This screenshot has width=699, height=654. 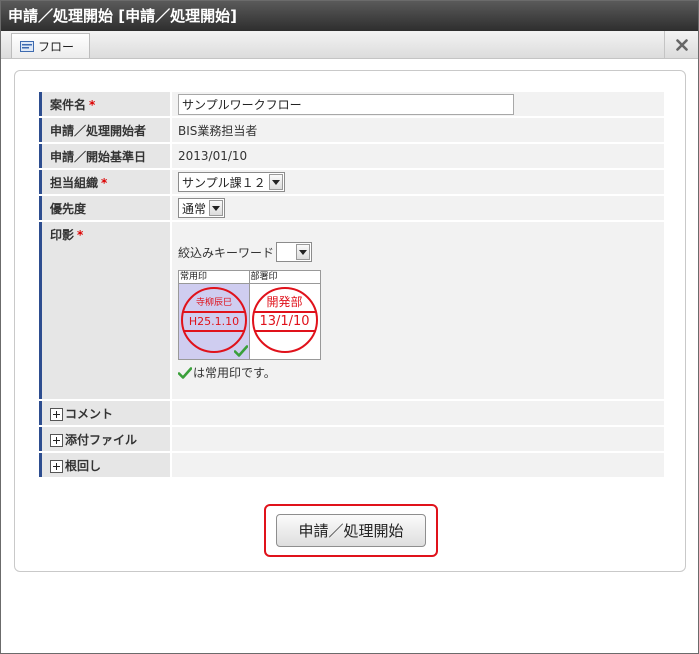 I want to click on section-nemawashi-label: 根回し, so click(x=83, y=466).